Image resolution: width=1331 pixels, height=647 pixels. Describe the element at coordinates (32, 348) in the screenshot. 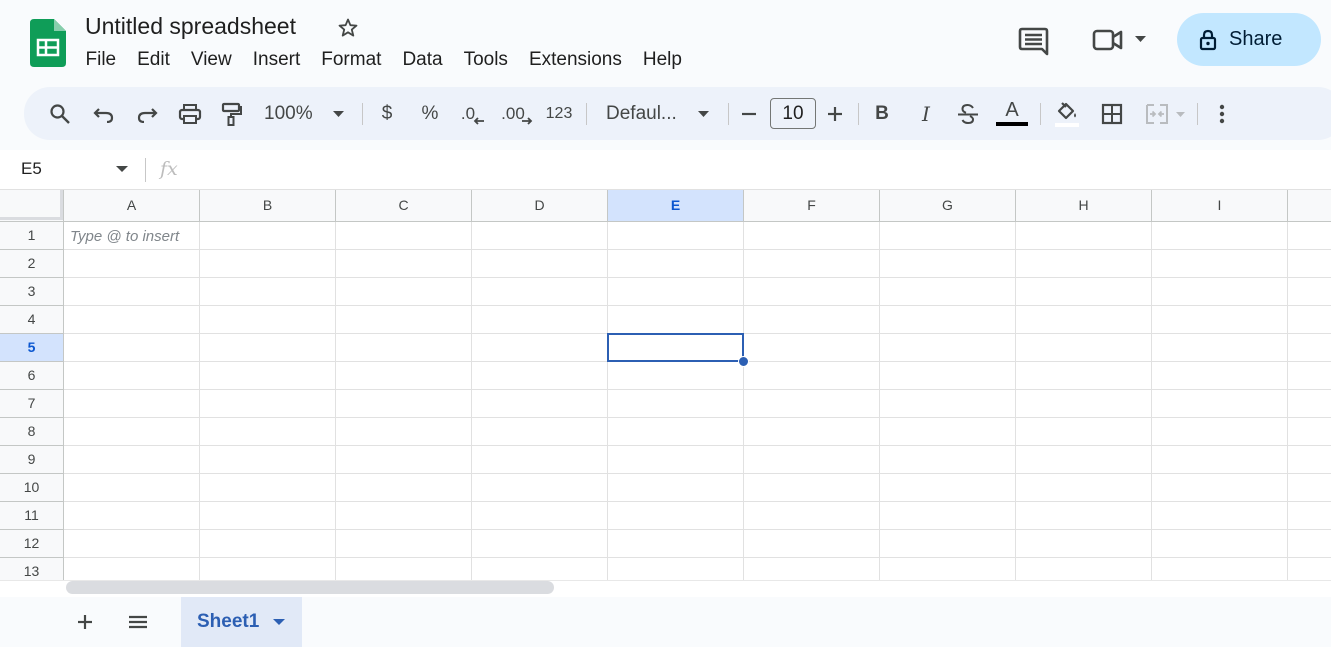

I see `row-header-5: 5` at that location.